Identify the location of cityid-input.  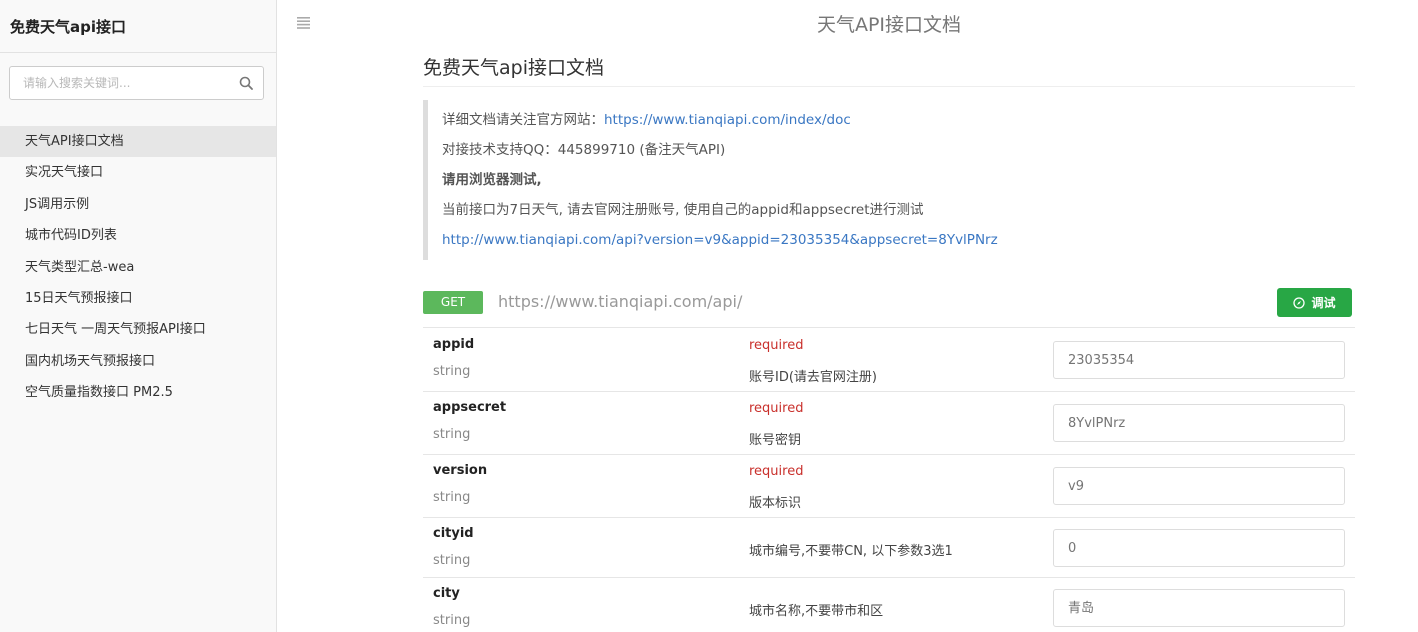
(1199, 548).